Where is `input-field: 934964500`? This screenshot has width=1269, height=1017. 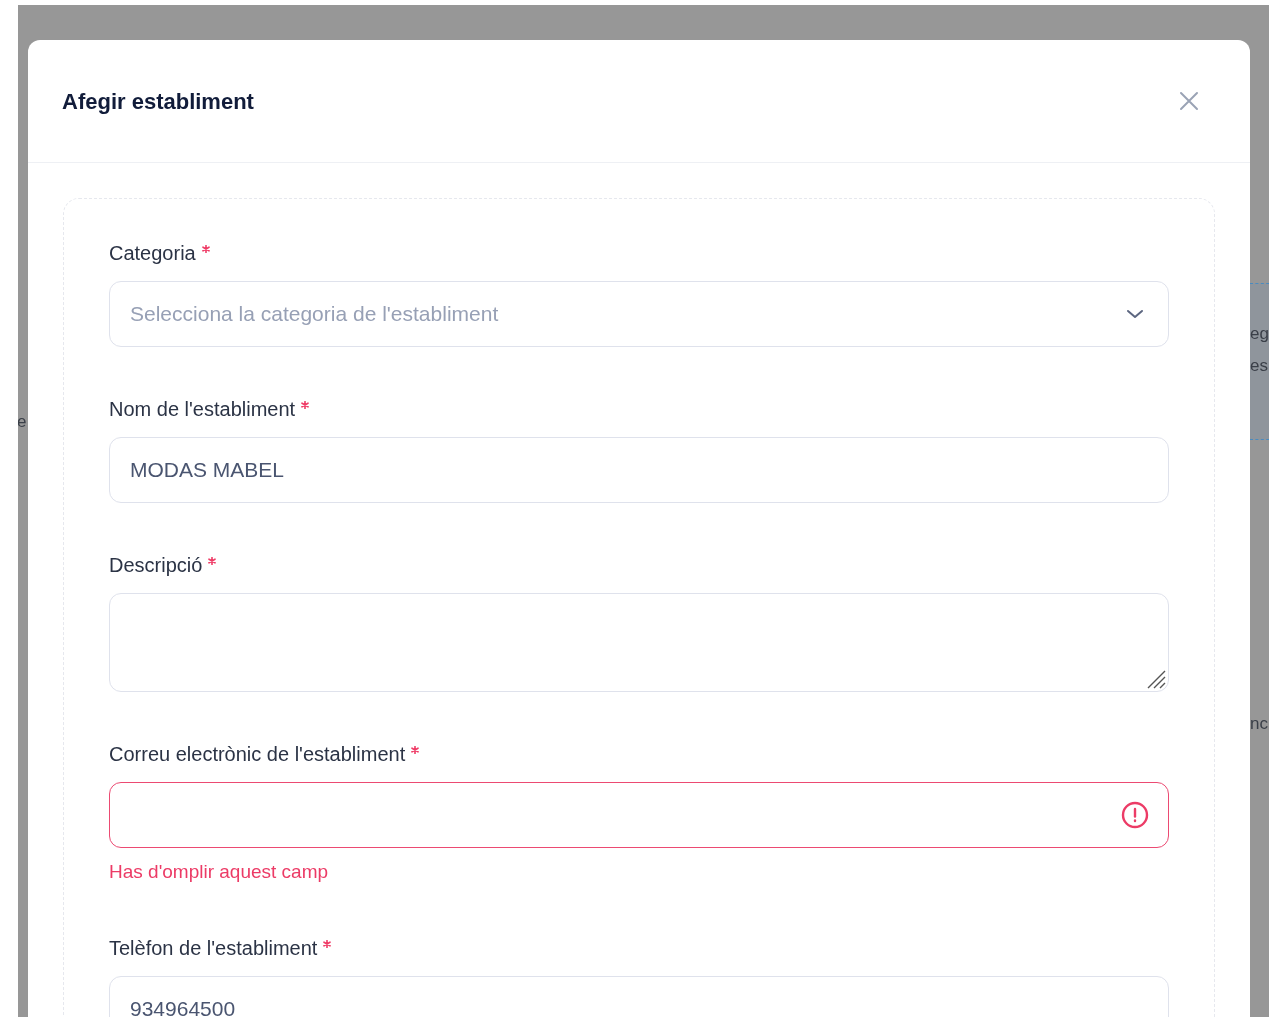
input-field: 934964500 is located at coordinates (639, 996).